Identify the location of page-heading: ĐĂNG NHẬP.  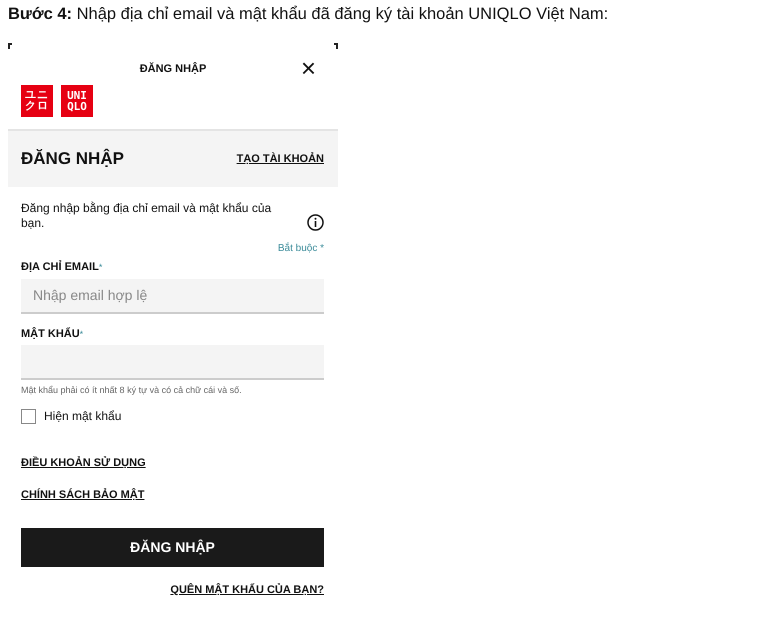
(72, 159).